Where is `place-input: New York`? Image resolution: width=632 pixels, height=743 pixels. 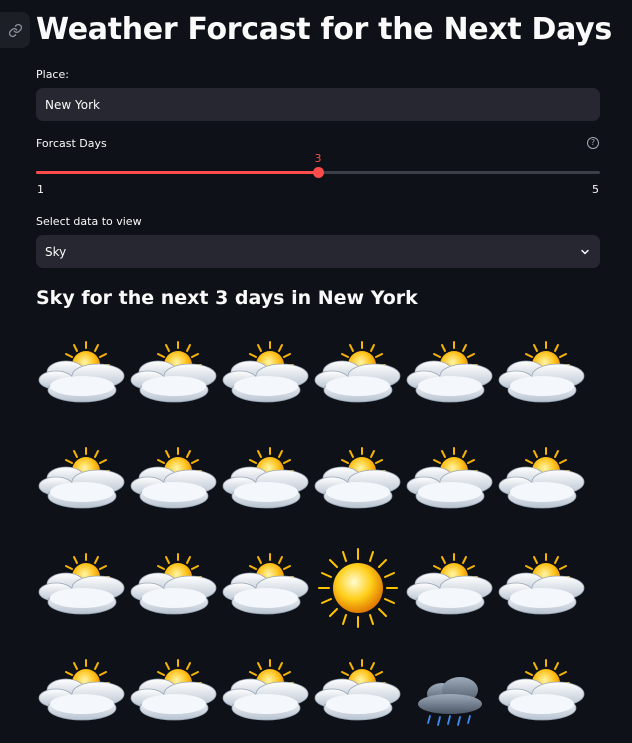
place-input: New York is located at coordinates (318, 104).